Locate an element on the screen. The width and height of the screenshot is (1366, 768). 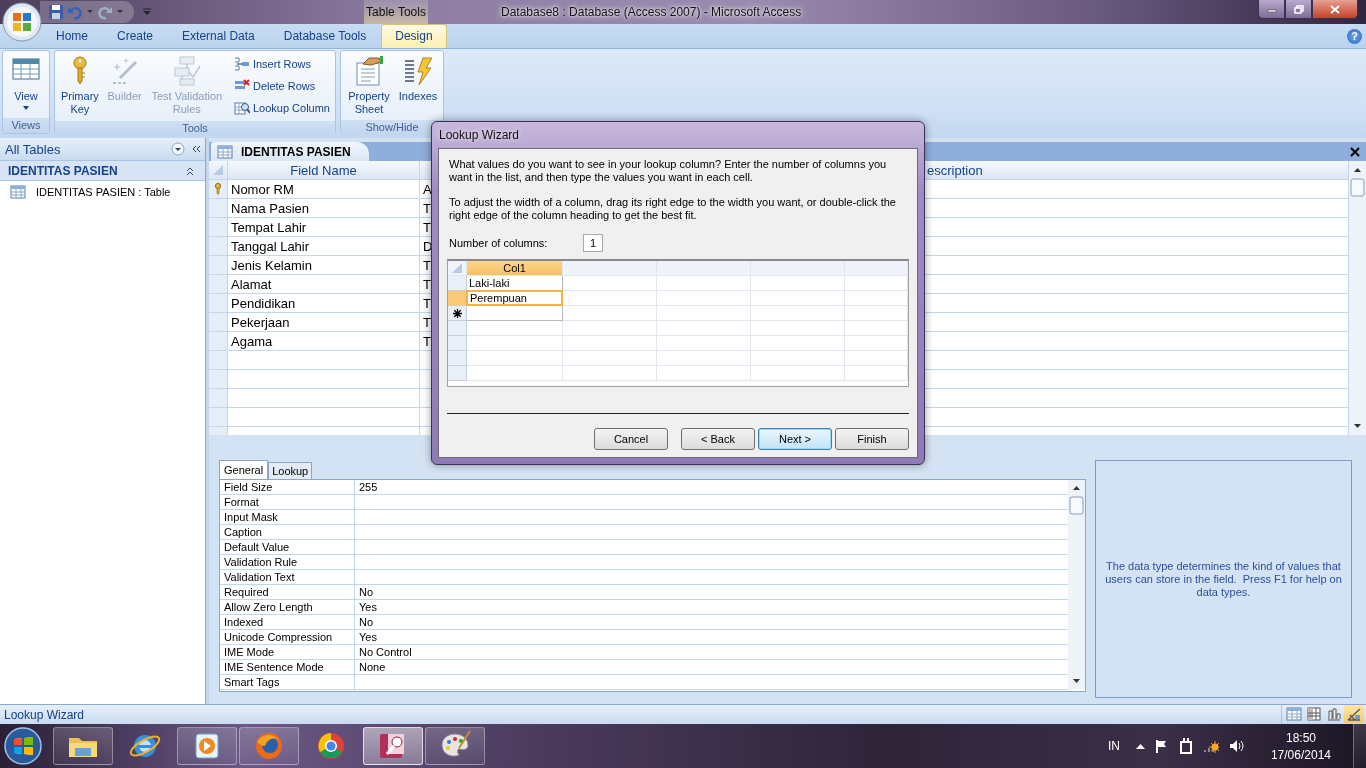
ribbon-tab: Home is located at coordinates (72, 36).